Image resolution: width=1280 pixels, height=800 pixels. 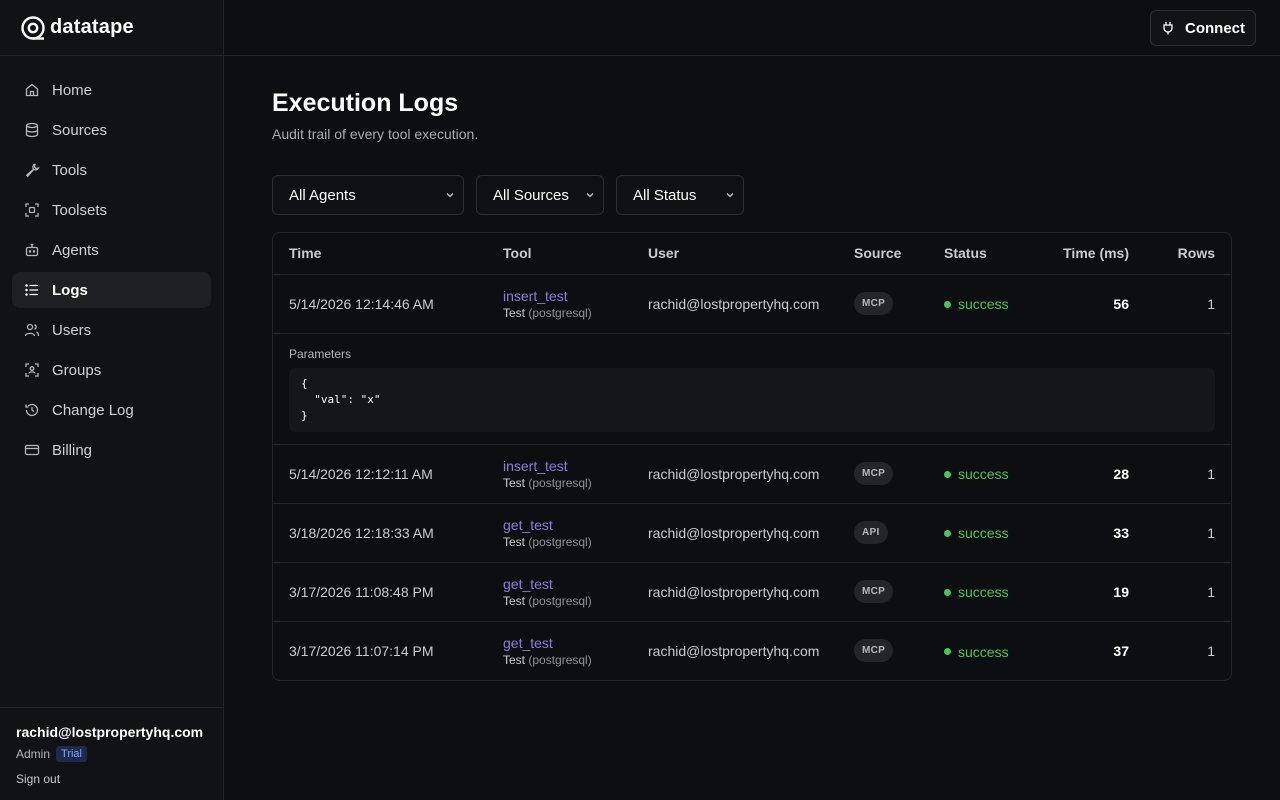 What do you see at coordinates (32, 330) in the screenshot?
I see `users-icon` at bounding box center [32, 330].